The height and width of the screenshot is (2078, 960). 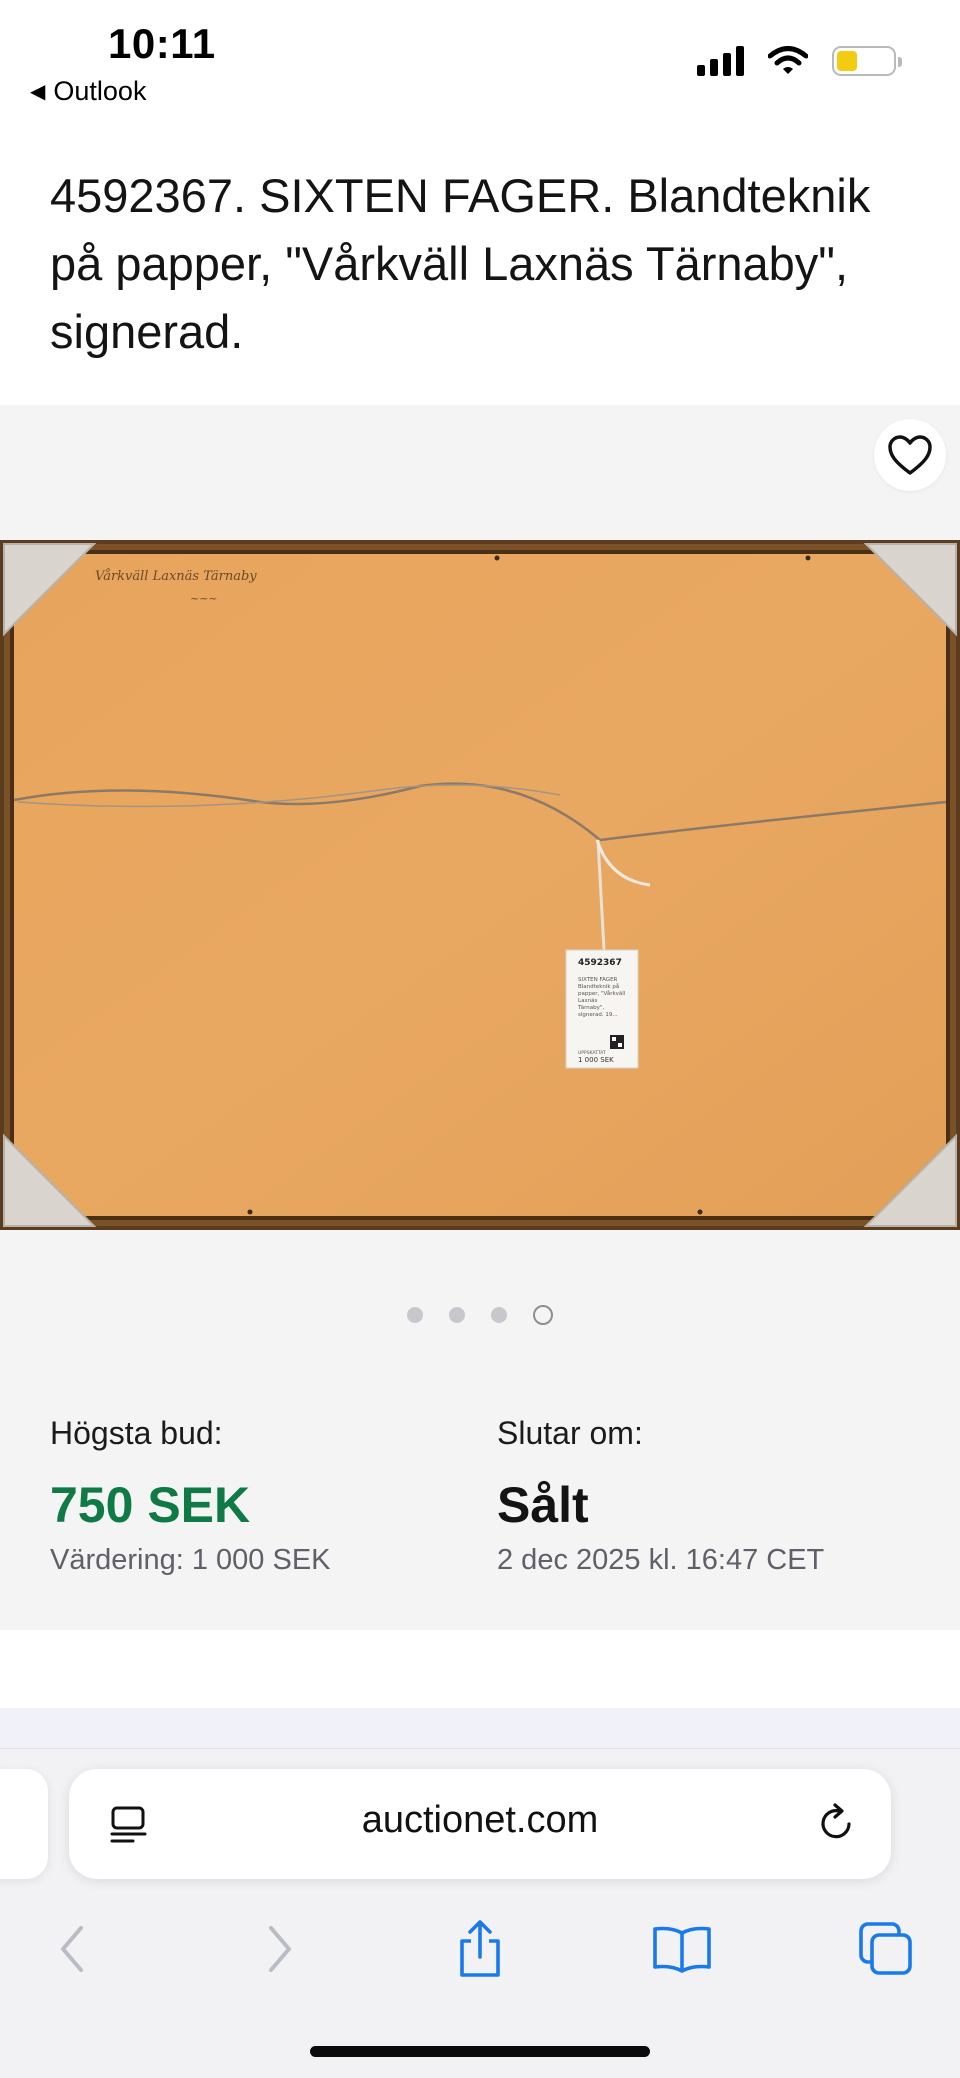 I want to click on forward-icon, so click(x=280, y=1949).